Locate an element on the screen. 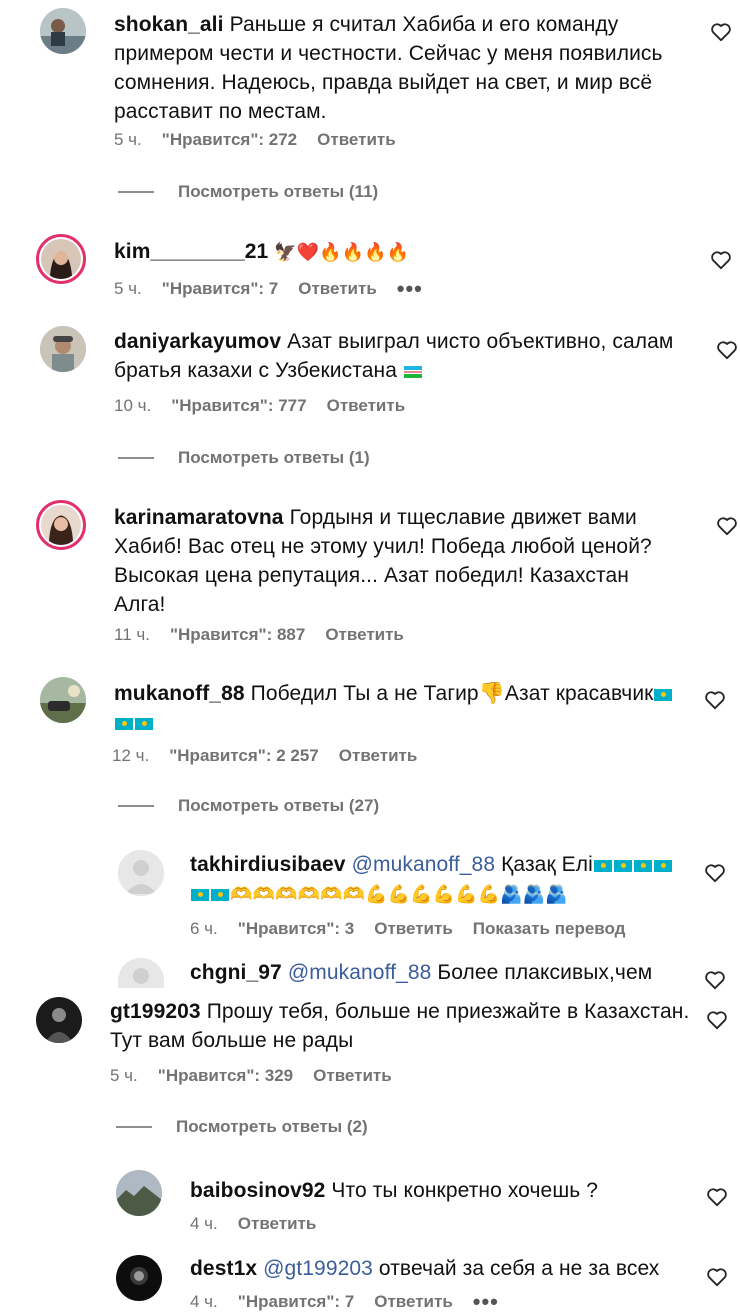 This screenshot has width=740, height=1315. comment-username: gt199203 is located at coordinates (155, 1011).